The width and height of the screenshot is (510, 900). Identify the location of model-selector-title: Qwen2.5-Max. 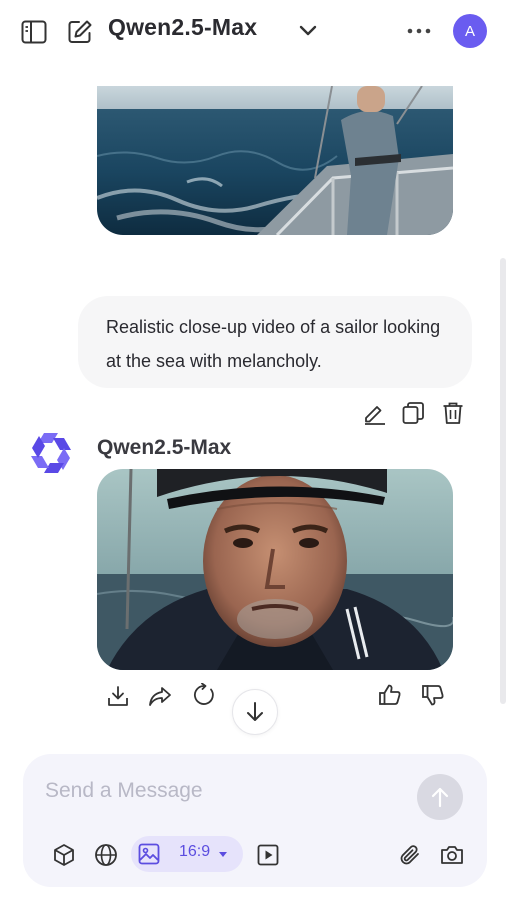
(182, 27).